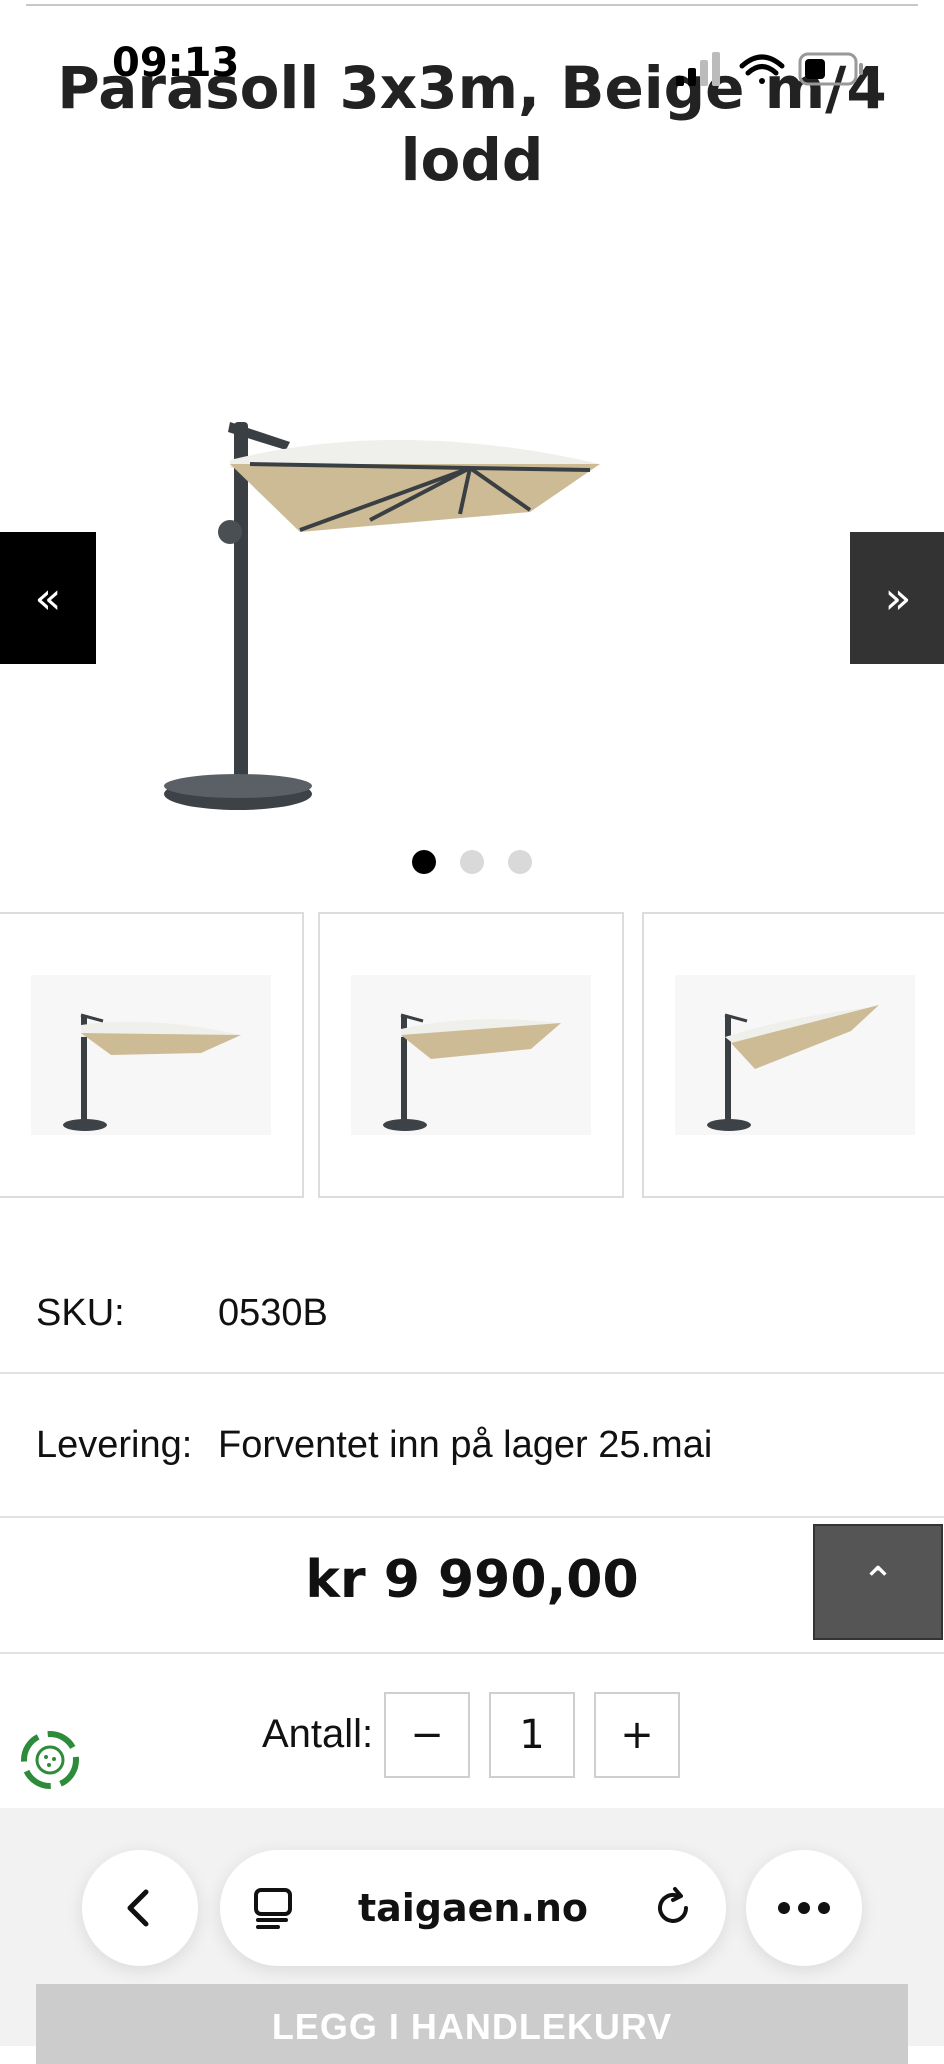 The height and width of the screenshot is (2064, 944). I want to click on browser-back-button, so click(140, 1908).